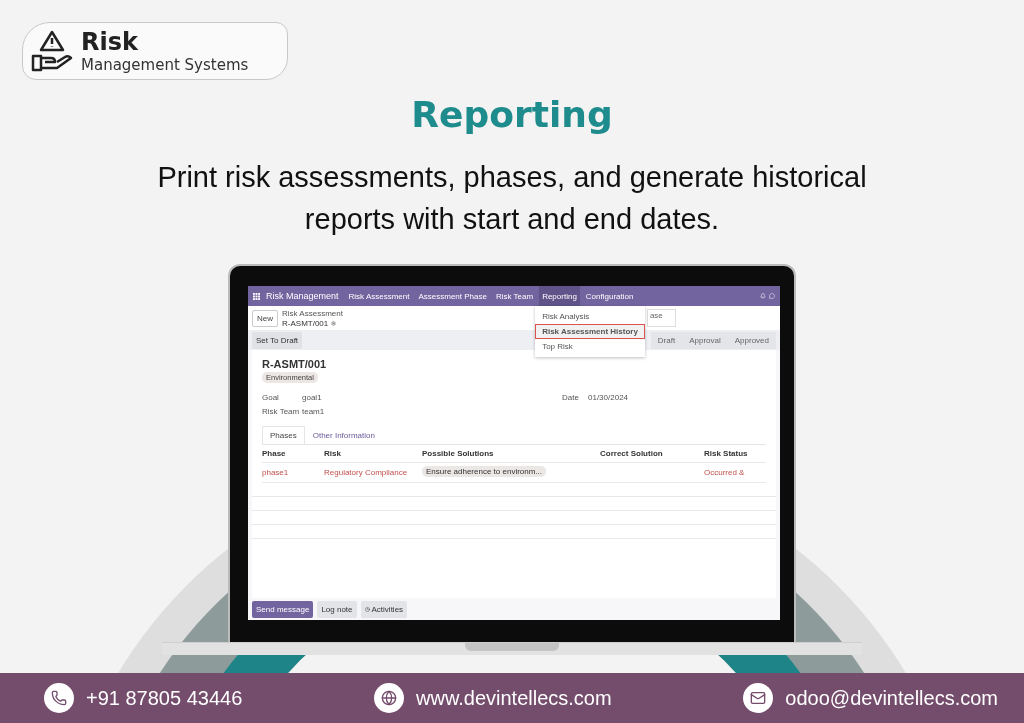 This screenshot has width=1024, height=723. What do you see at coordinates (277, 340) in the screenshot?
I see `set-to-draft-button: Set To Draft` at bounding box center [277, 340].